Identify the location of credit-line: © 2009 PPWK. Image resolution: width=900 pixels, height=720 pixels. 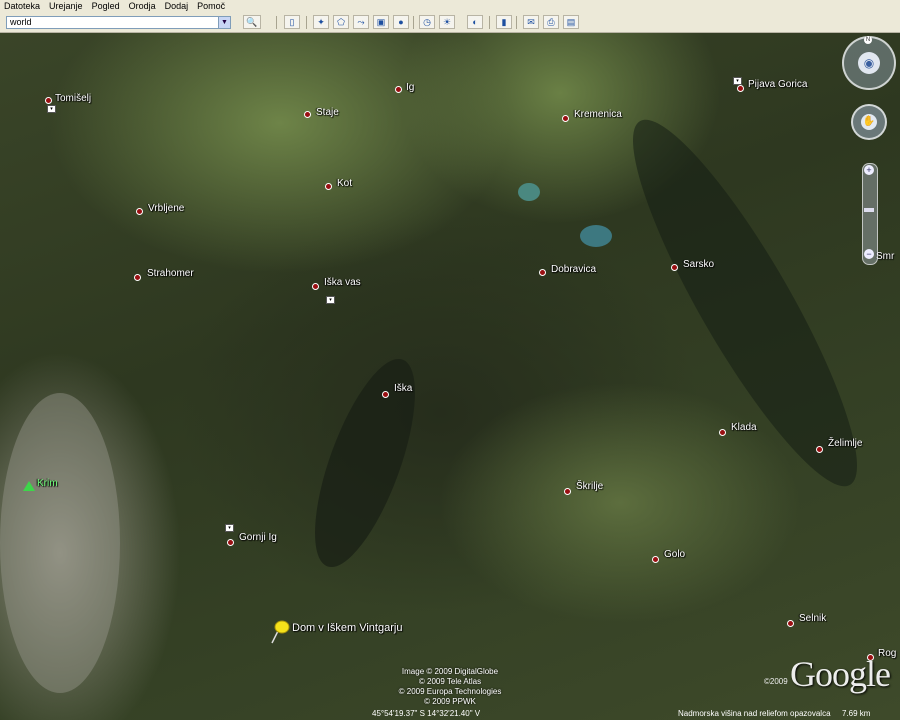
(450, 701).